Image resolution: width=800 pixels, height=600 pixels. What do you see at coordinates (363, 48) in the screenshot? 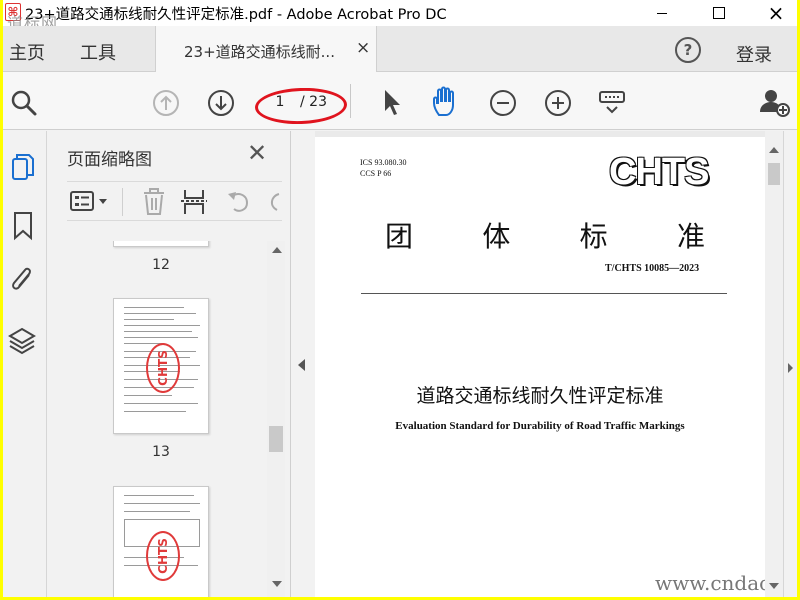
I see `tab-close-icon: ×` at bounding box center [363, 48].